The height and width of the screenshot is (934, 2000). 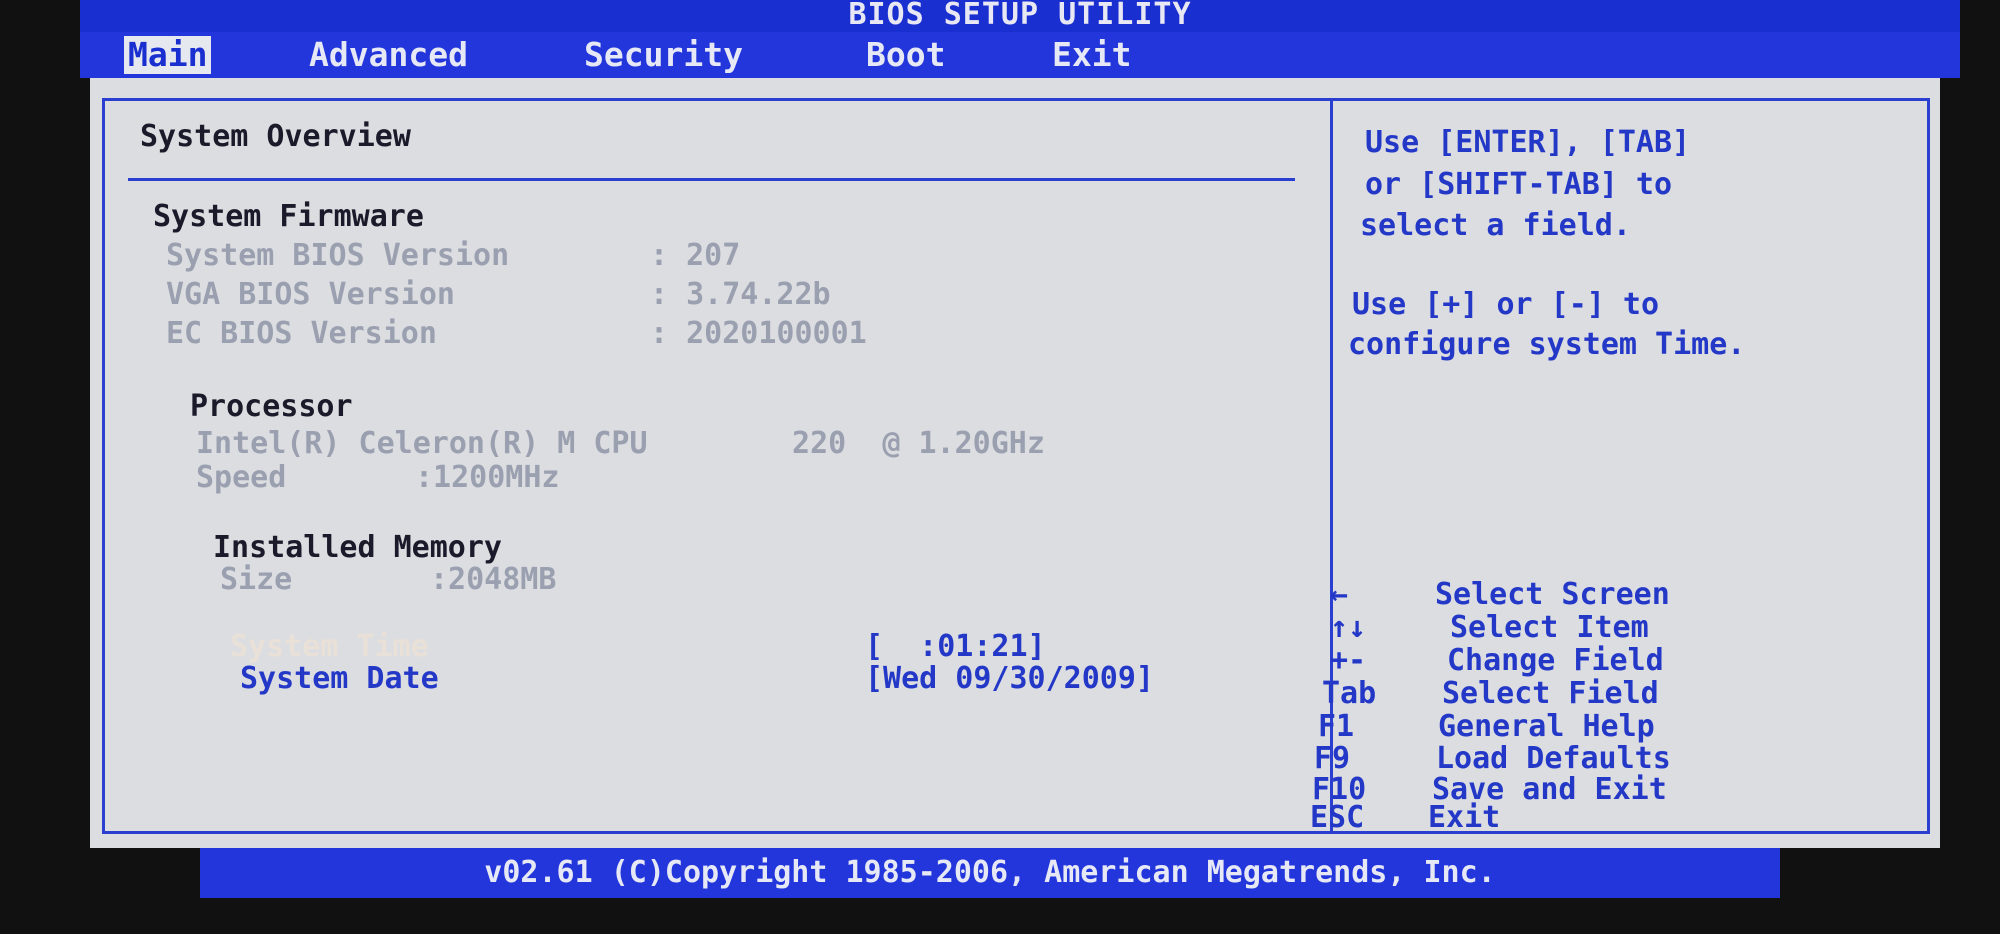 I want to click on divider, so click(x=711, y=179).